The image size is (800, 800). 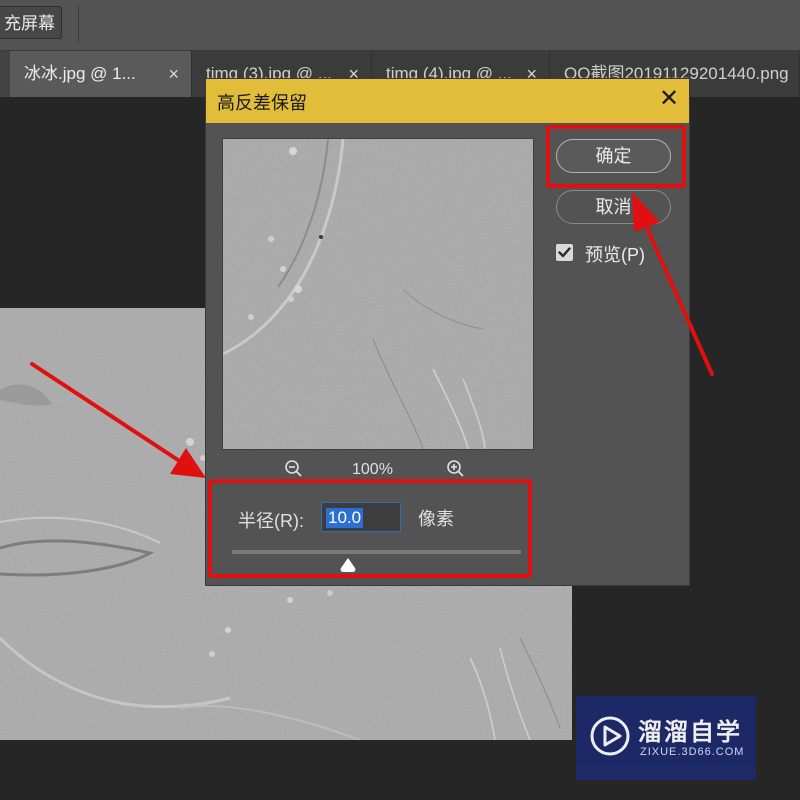 What do you see at coordinates (372, 469) in the screenshot?
I see `zoom-level: 100%` at bounding box center [372, 469].